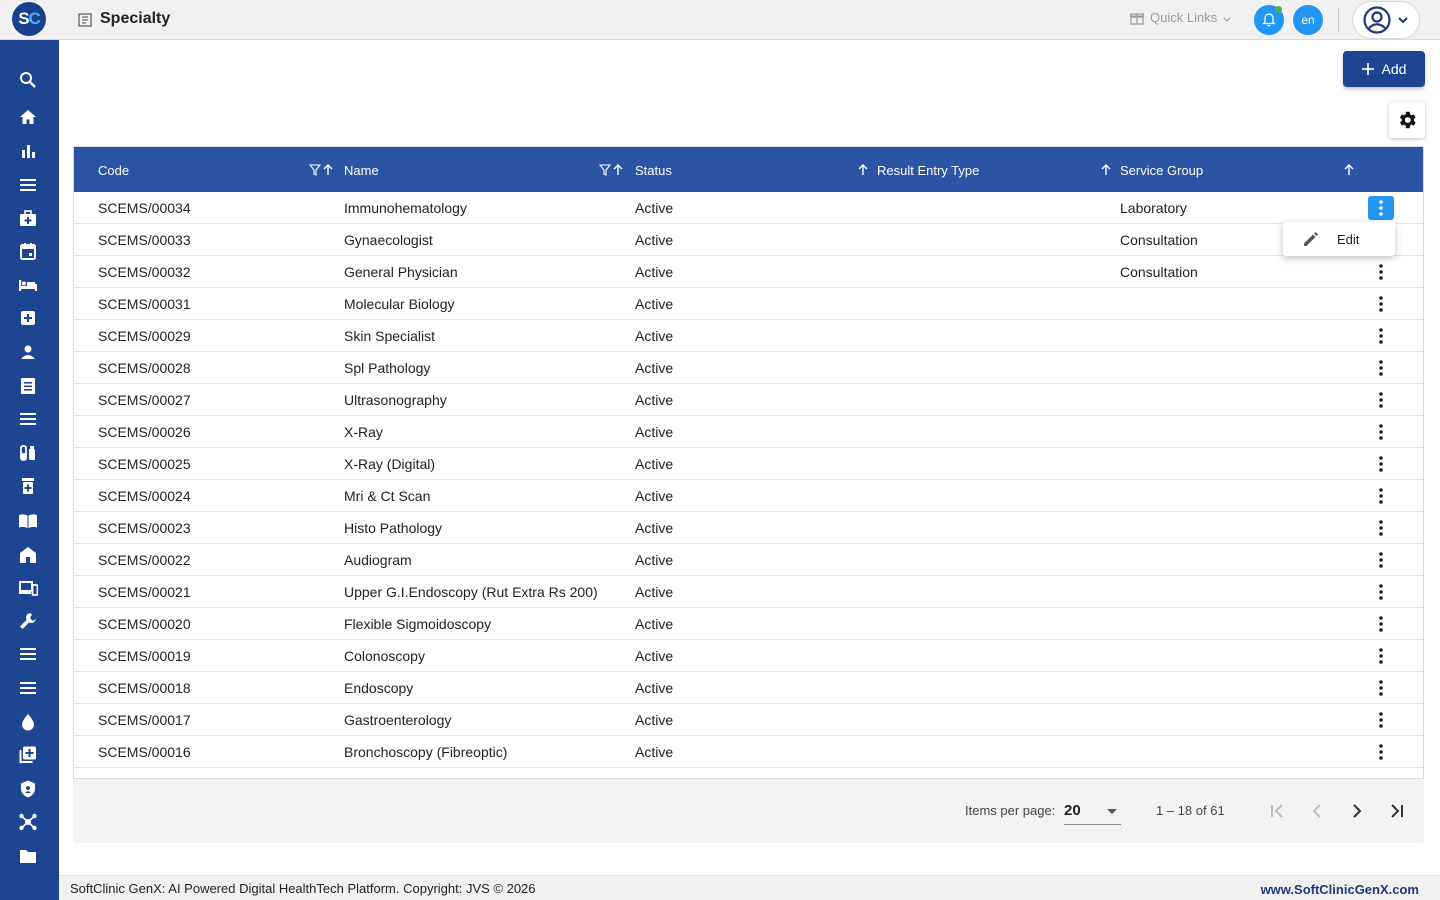 This screenshot has height=900, width=1440. I want to click on footer-website-link: www.SoftClinicGenX.com, so click(1340, 889).